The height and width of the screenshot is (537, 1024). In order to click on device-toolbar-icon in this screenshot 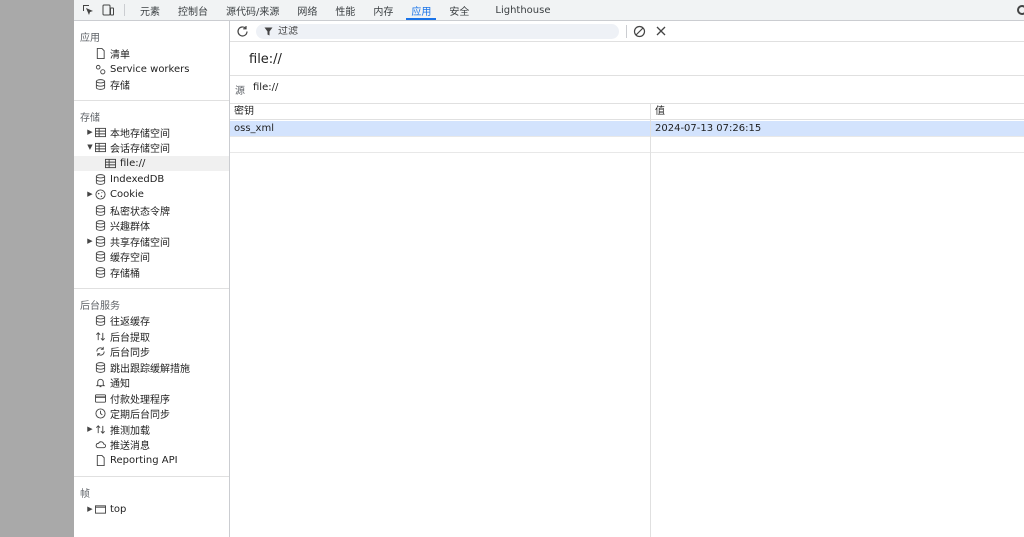, I will do `click(108, 10)`.